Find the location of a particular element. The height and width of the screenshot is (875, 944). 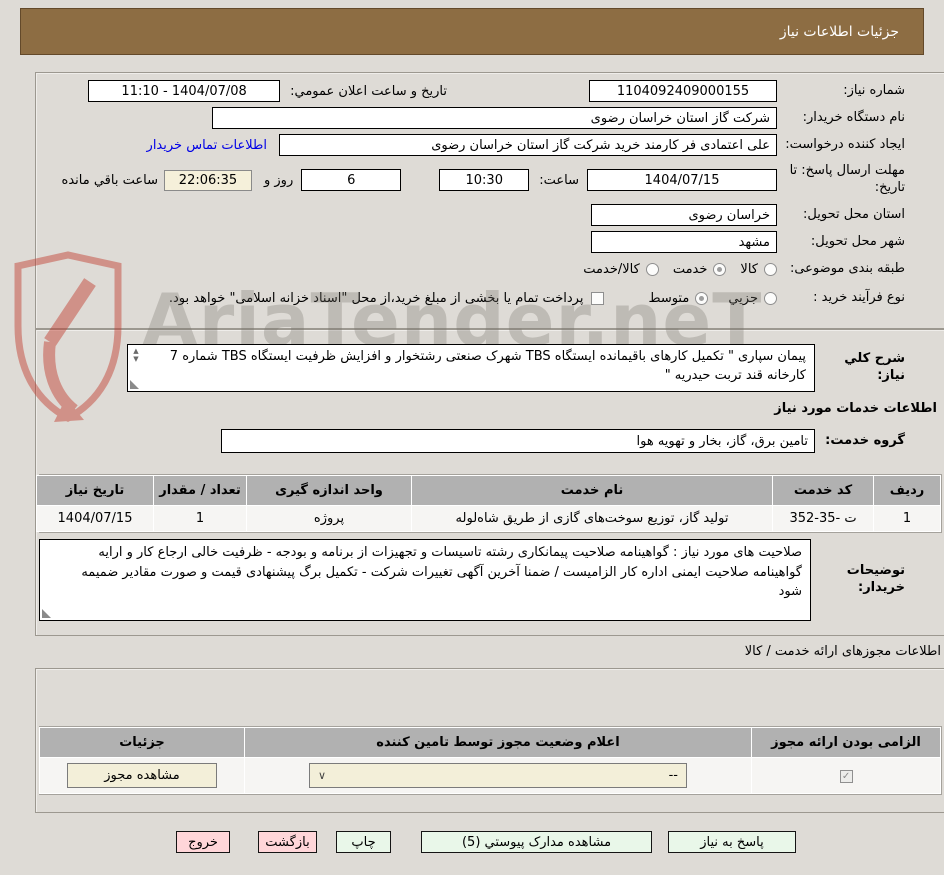

request-creator-label: ایجاد کننده درخواست: is located at coordinates (845, 144).